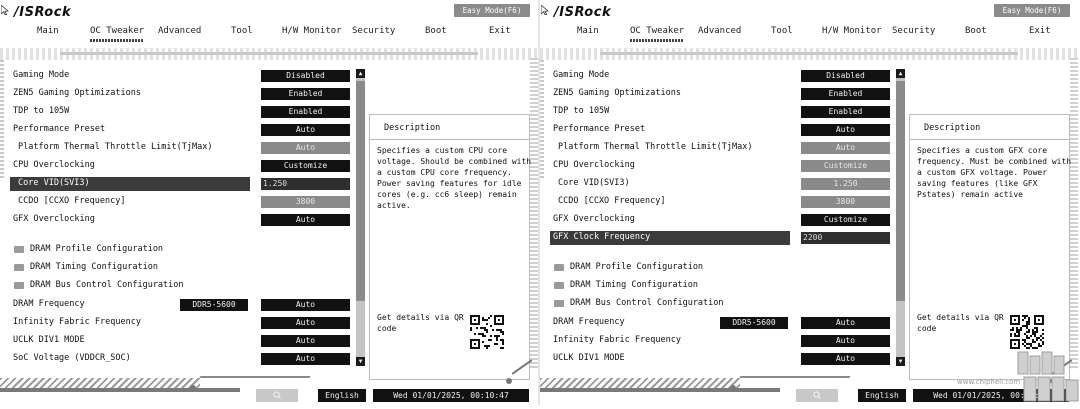  What do you see at coordinates (214, 305) in the screenshot?
I see `current-value-badge: DDR5-5600` at bounding box center [214, 305].